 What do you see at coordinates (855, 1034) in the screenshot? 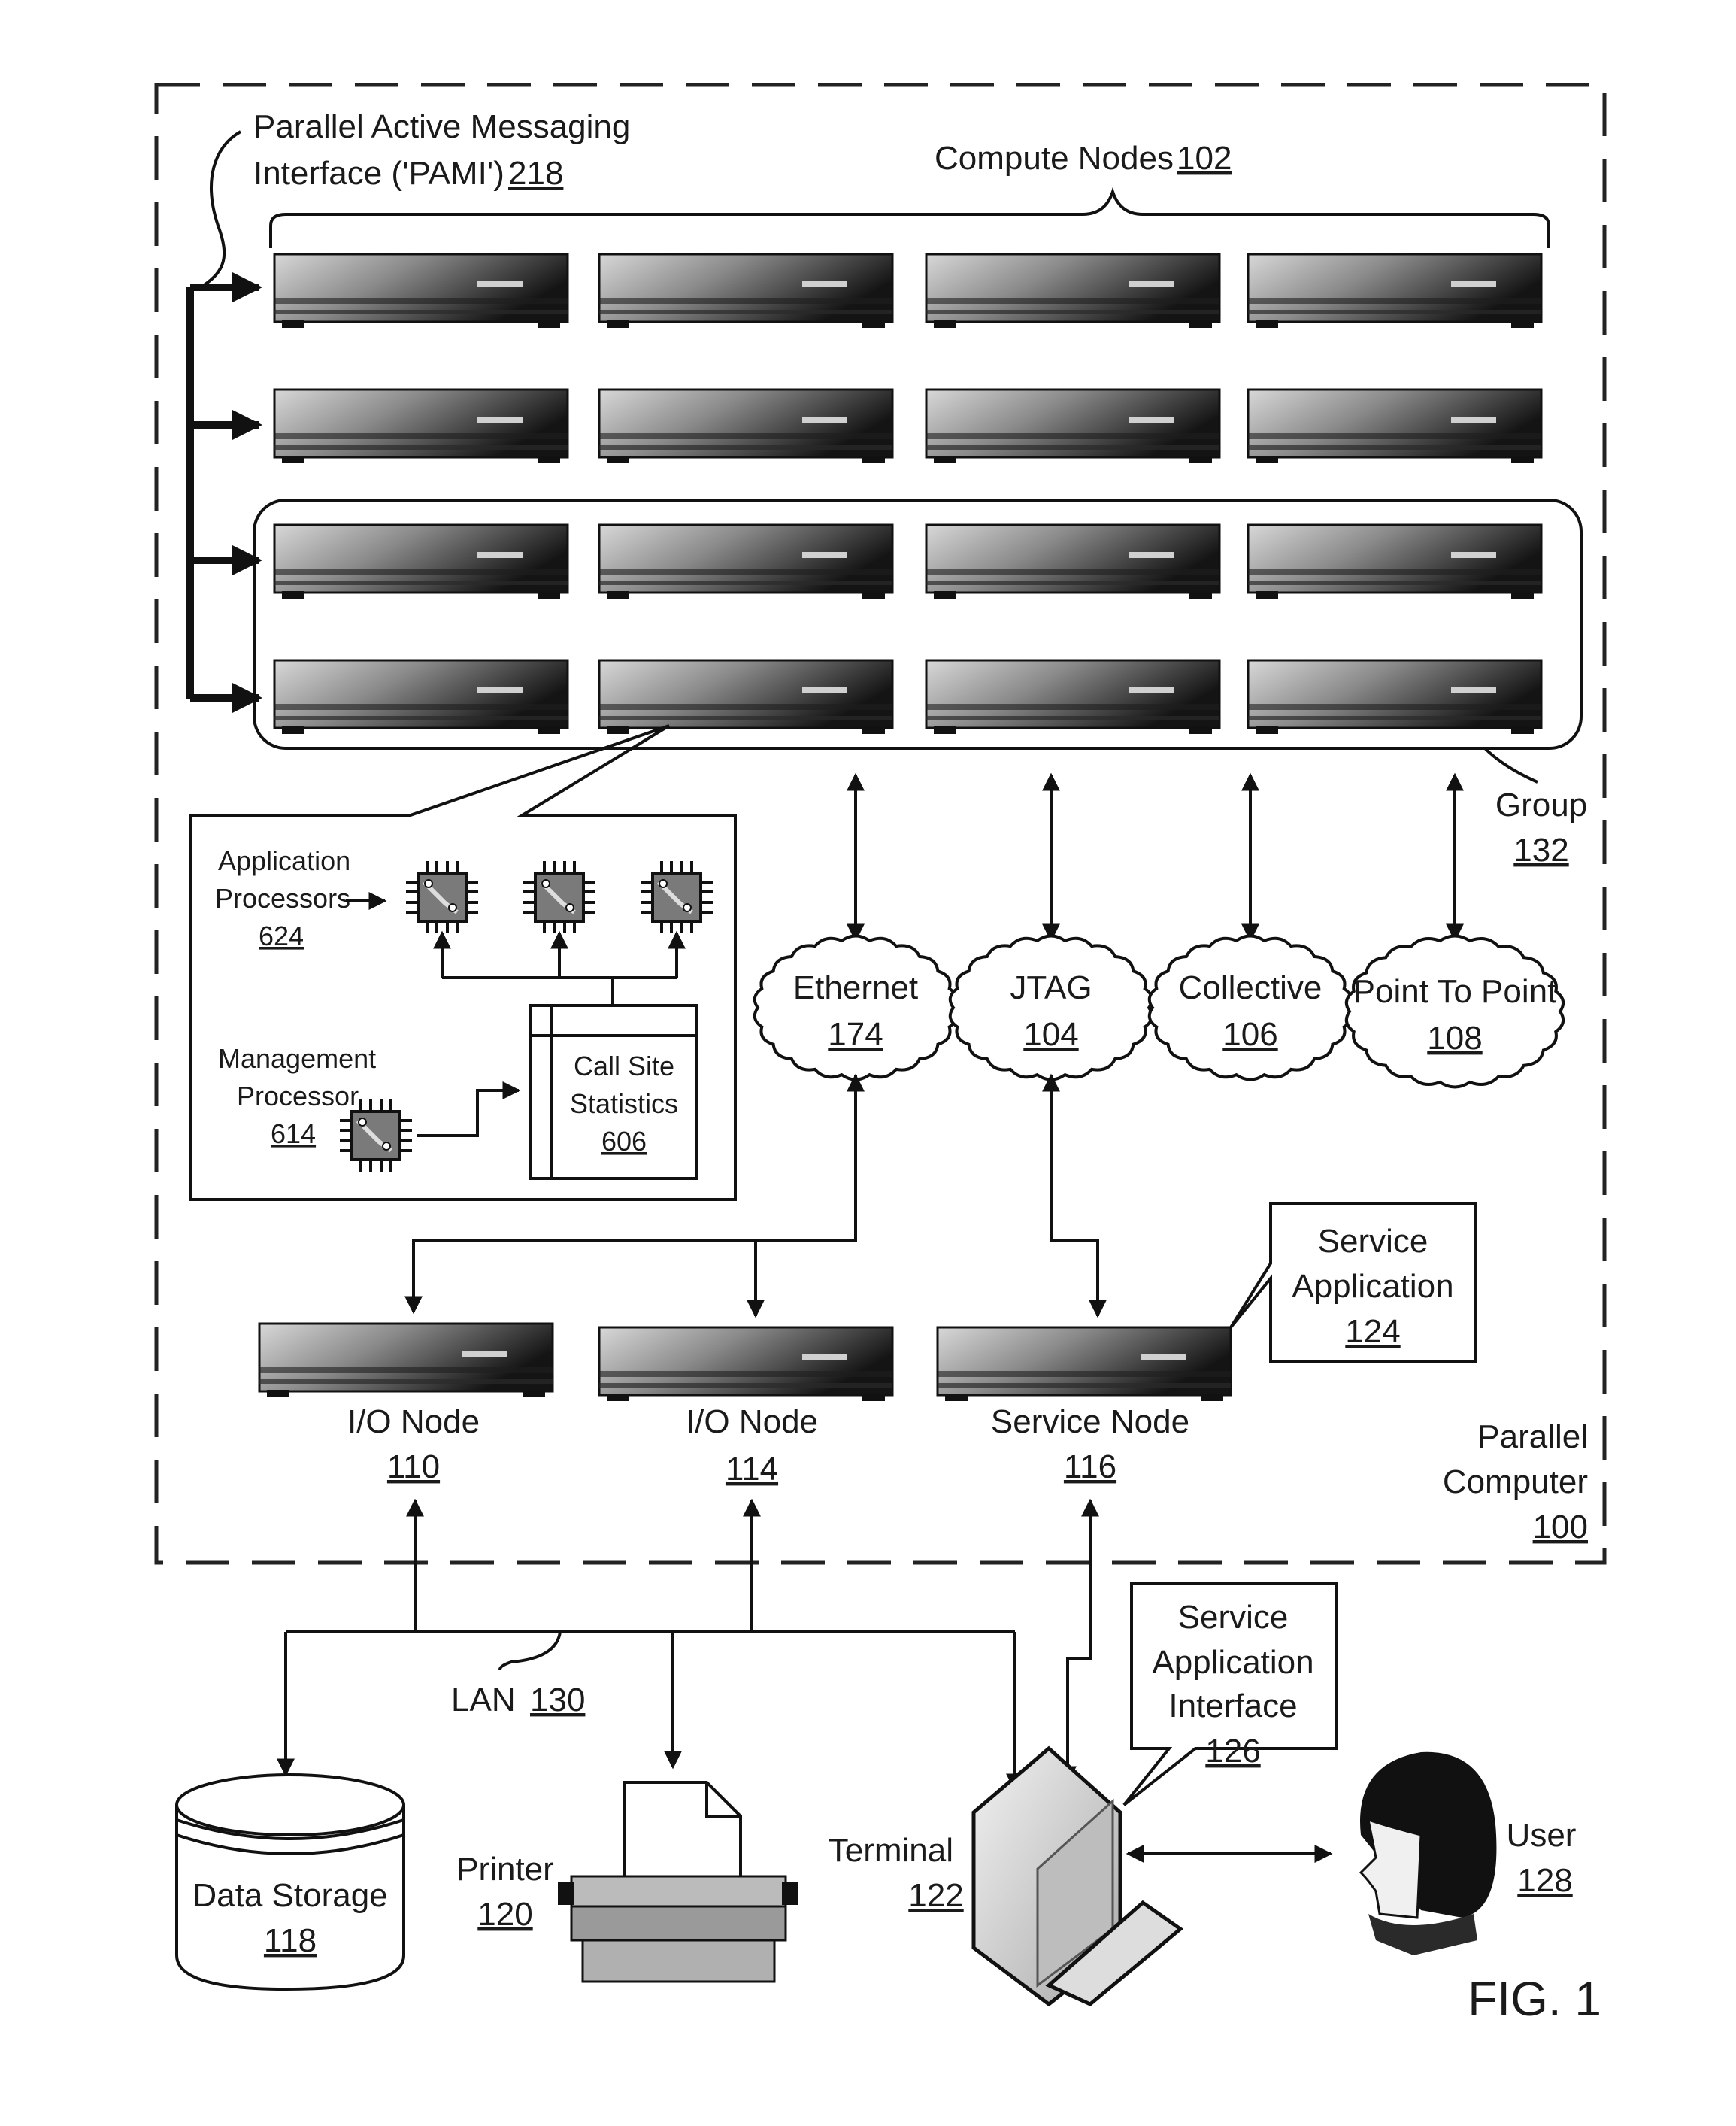
I see `network-ref: 174` at bounding box center [855, 1034].